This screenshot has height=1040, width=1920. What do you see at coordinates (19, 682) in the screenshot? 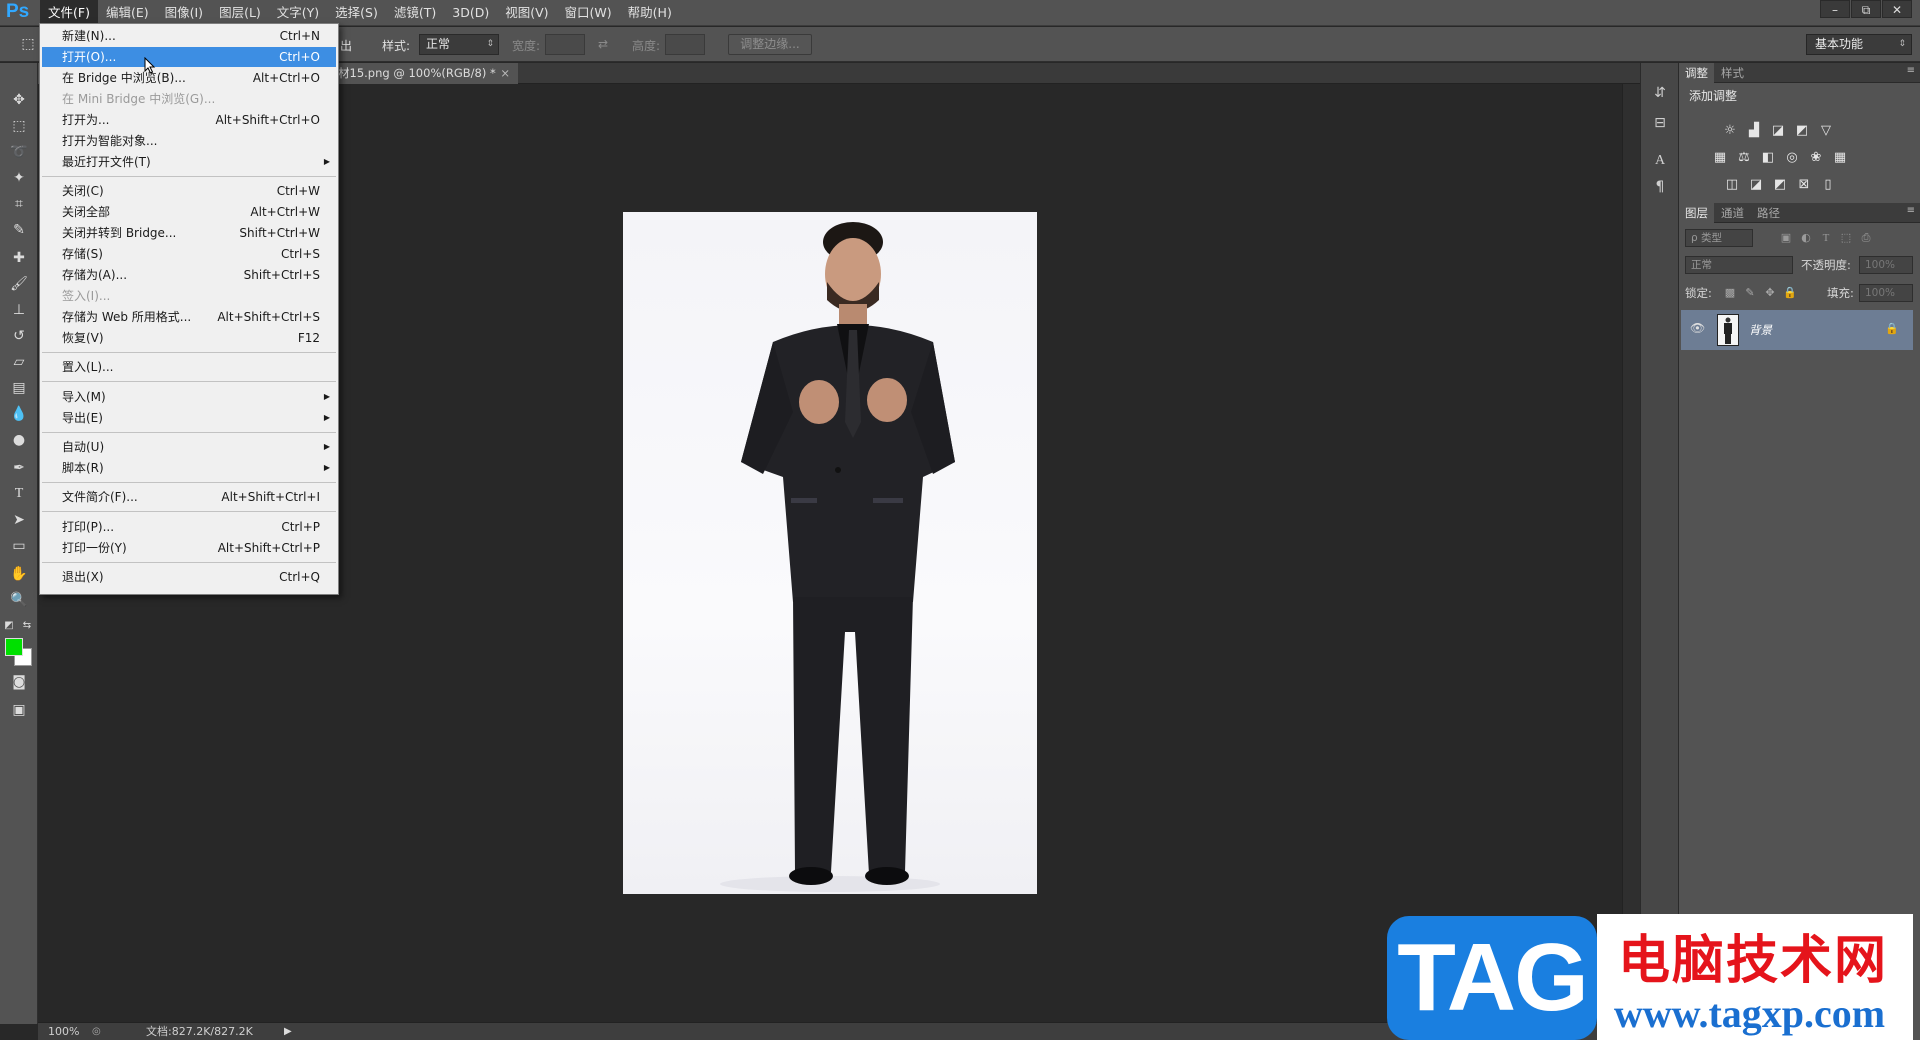
I see `quick-mask-icon: ◙` at bounding box center [19, 682].